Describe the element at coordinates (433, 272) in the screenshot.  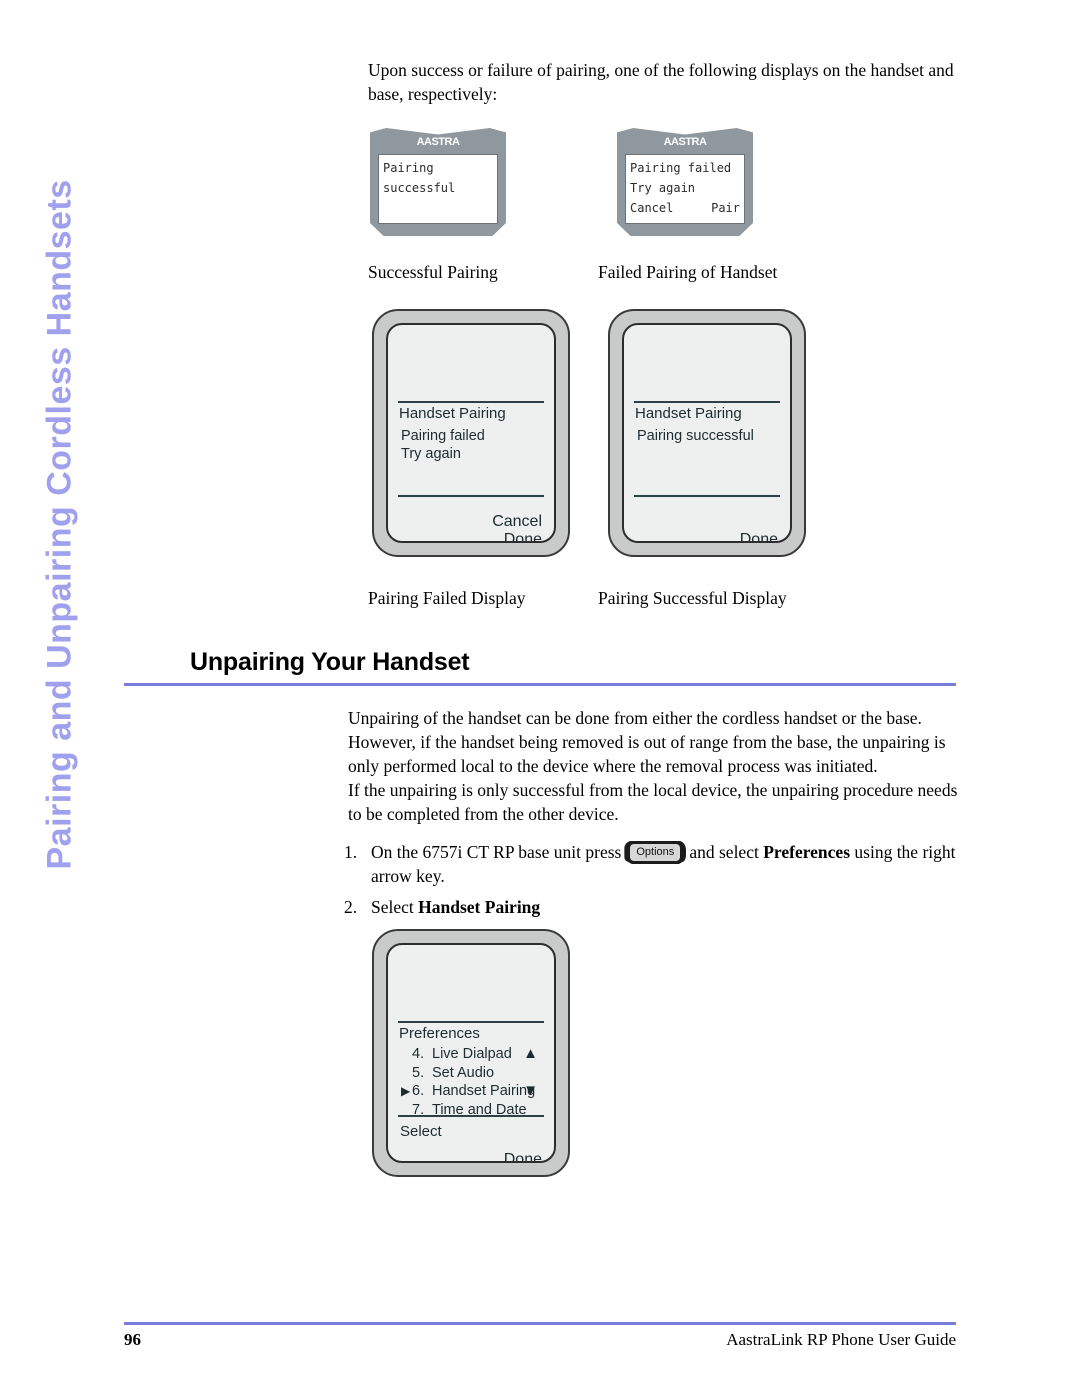
I see `caption-successful-pairing: Successful Pairing` at that location.